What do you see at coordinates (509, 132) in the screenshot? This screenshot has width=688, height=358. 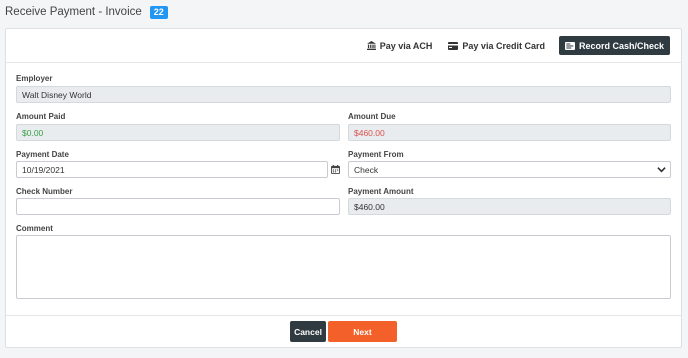 I see `amount-due-field: $460.00` at bounding box center [509, 132].